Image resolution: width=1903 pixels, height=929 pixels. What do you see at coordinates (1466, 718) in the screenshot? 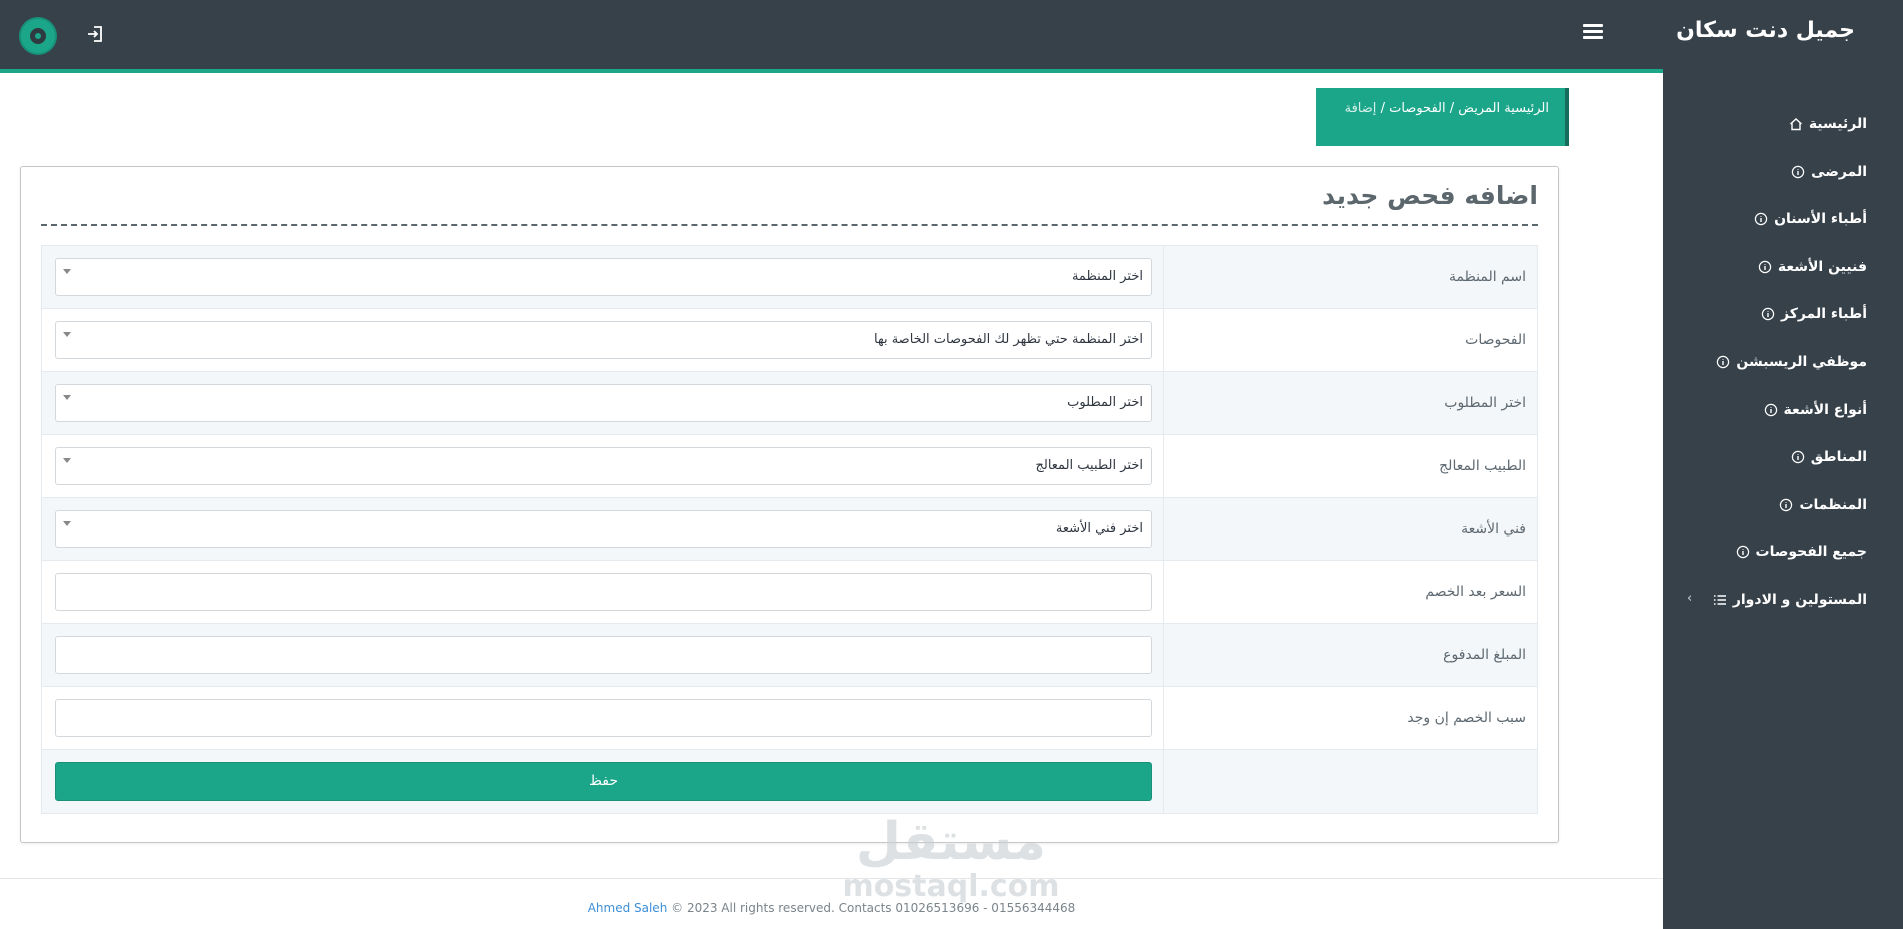
I see `field-label: سبب الخصم إن وجد` at bounding box center [1466, 718].